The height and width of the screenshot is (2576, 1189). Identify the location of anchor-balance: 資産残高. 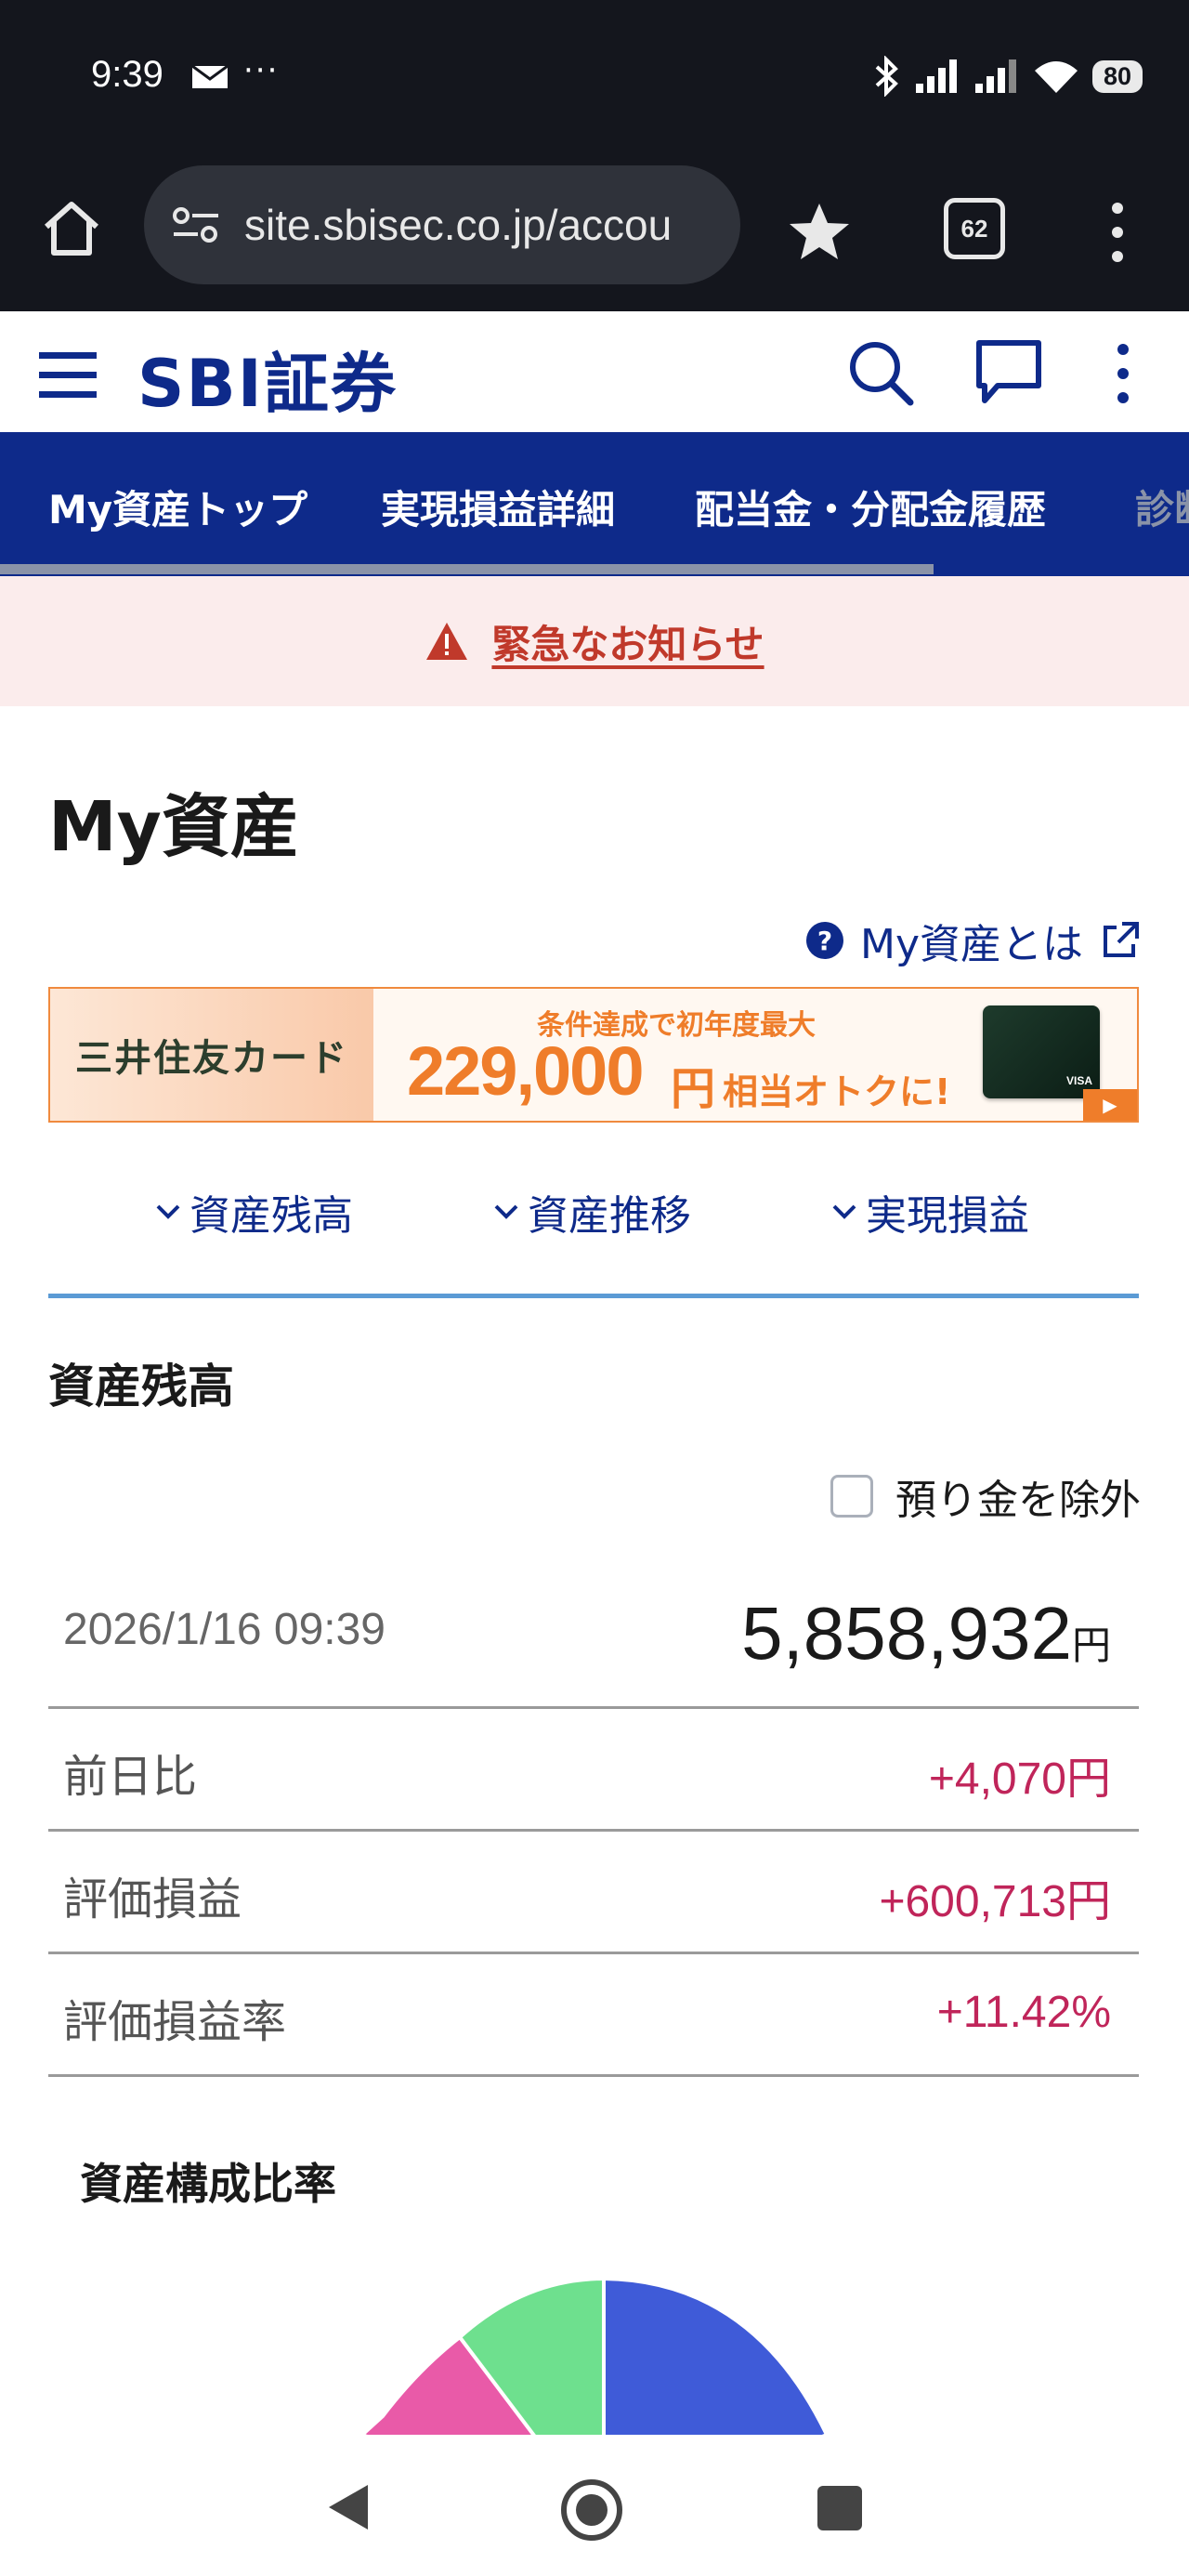
(253, 1212).